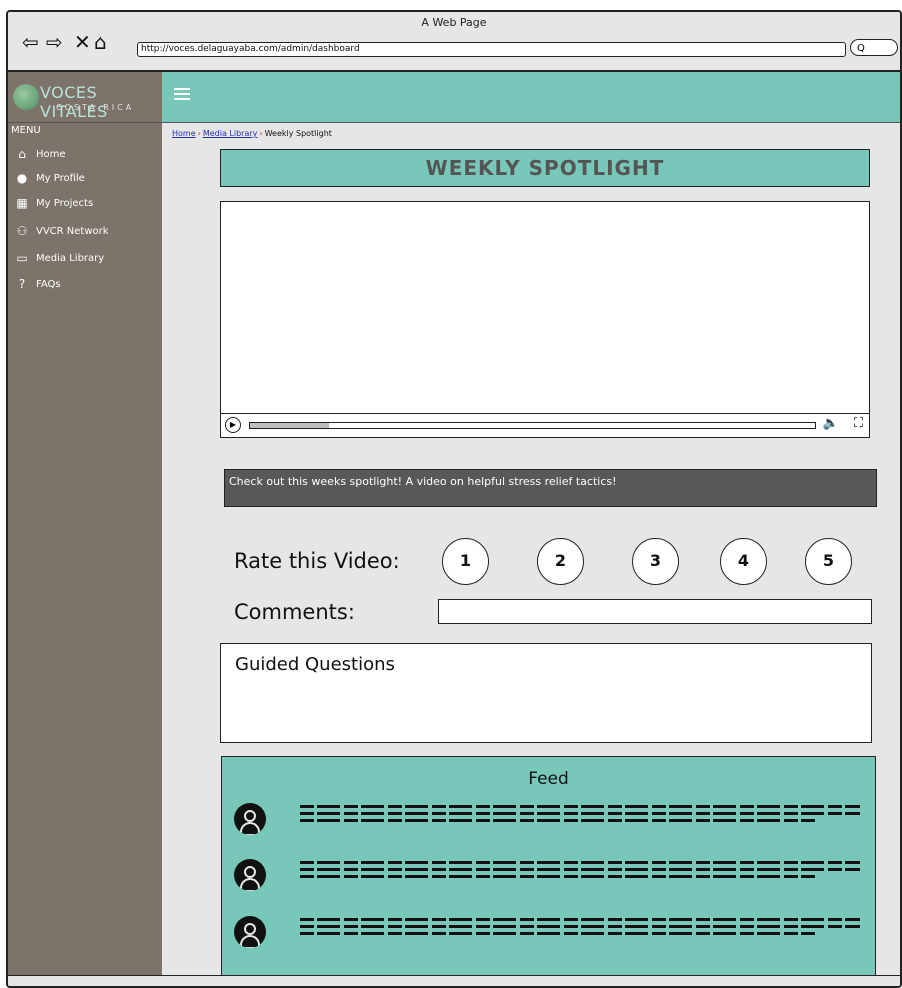  I want to click on video-progress-fill, so click(290, 425).